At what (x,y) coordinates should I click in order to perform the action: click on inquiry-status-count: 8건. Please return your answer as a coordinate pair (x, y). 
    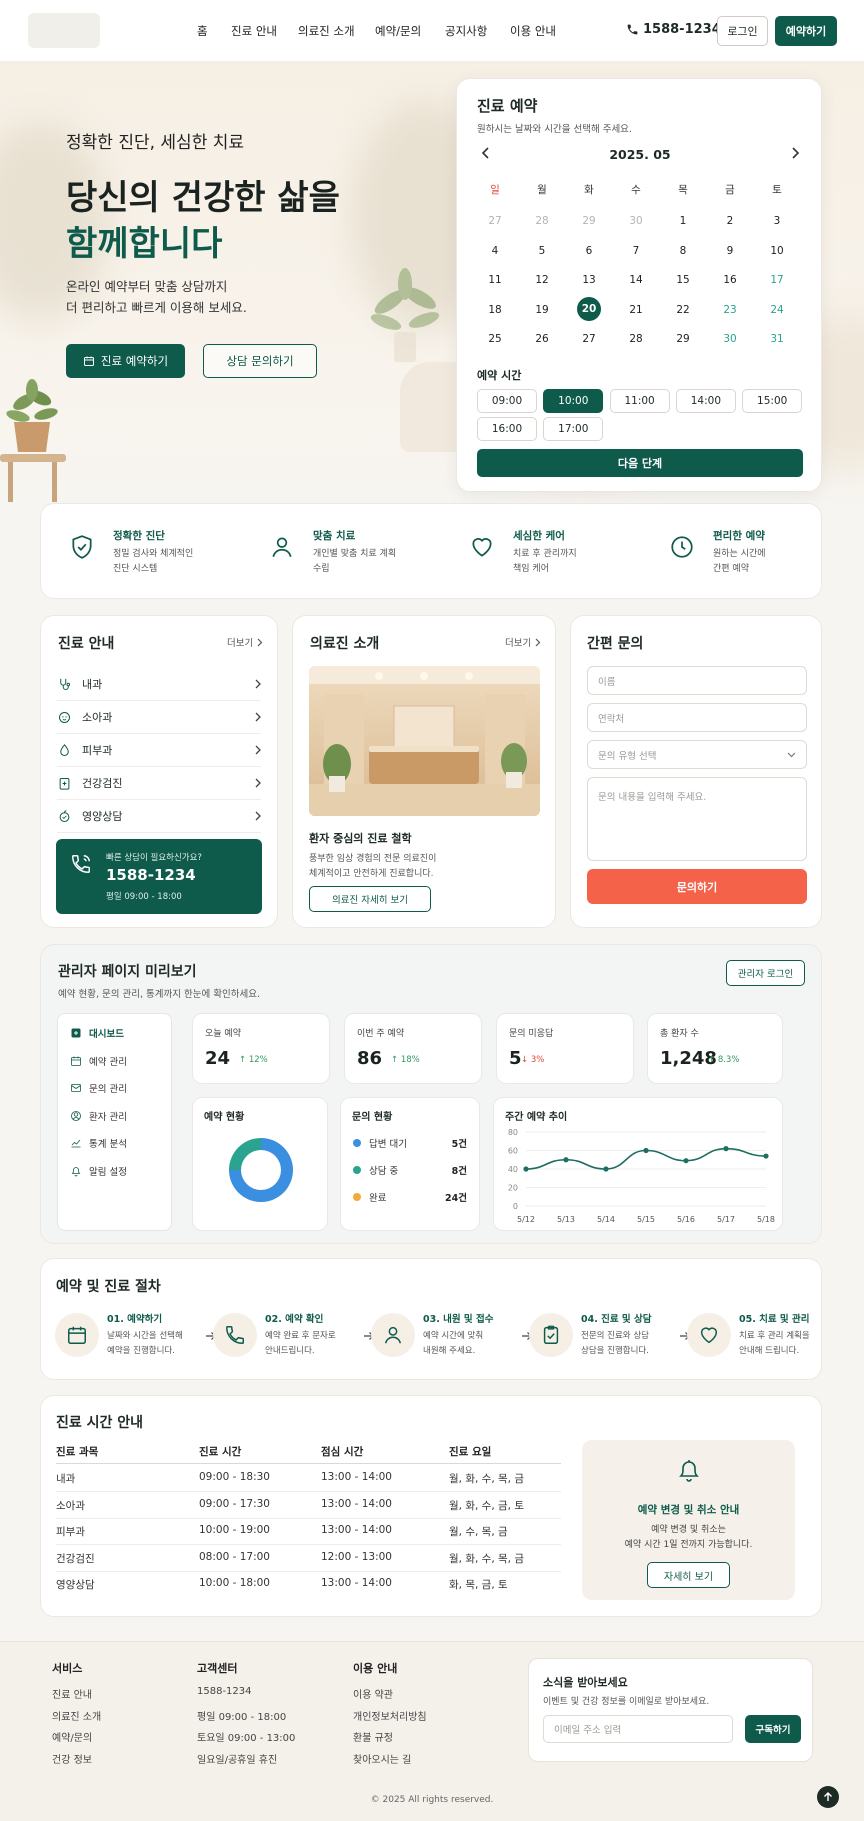
    Looking at the image, I should click on (459, 1171).